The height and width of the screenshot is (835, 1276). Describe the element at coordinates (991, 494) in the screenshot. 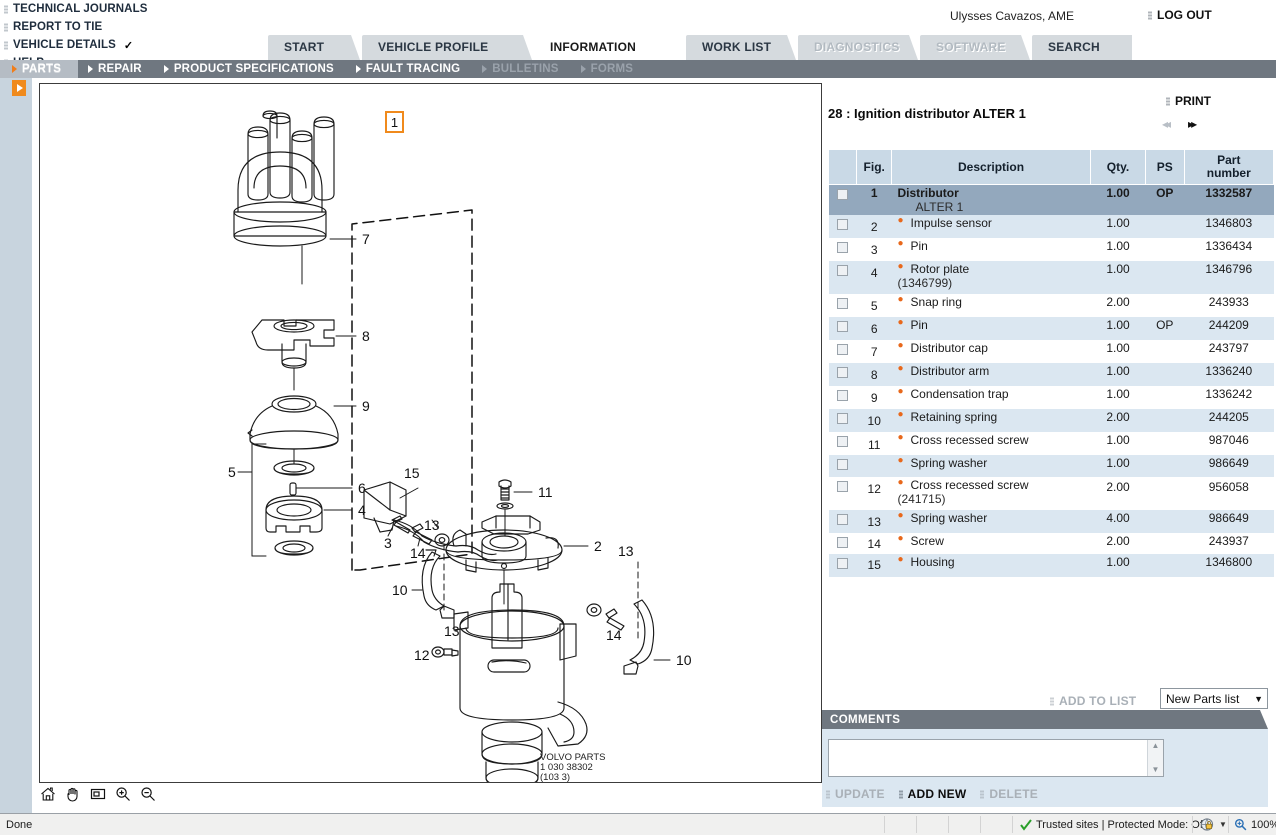

I see `row-description: ● Cross recessed screw (241715)` at that location.